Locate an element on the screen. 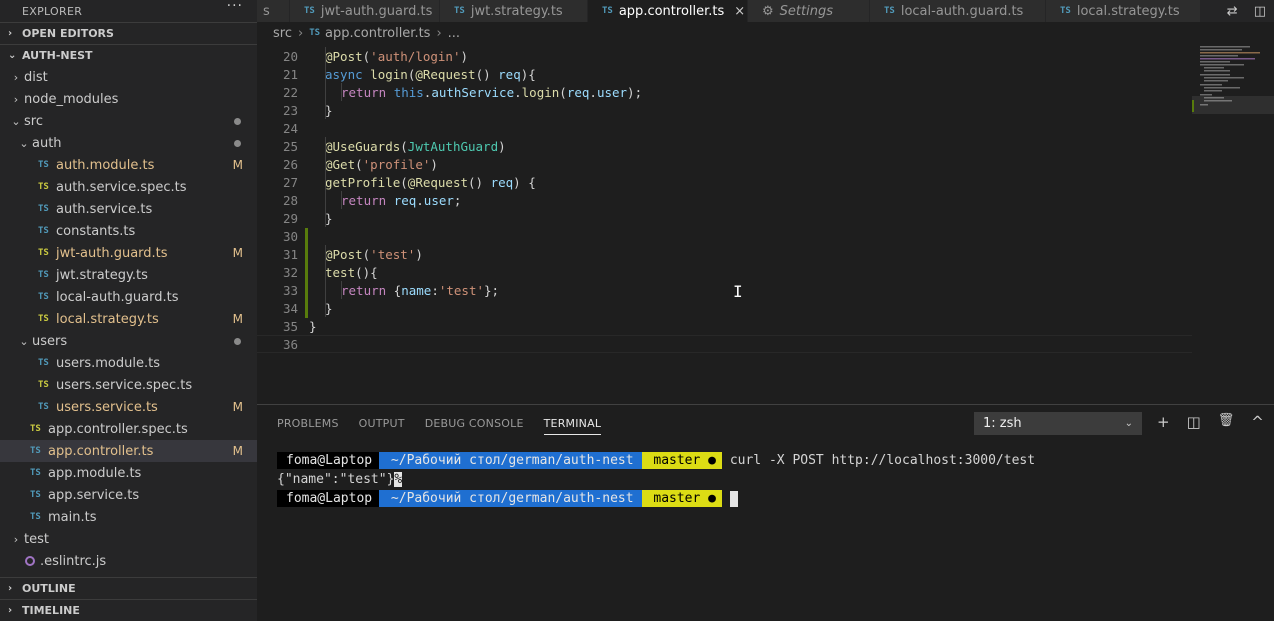 The height and width of the screenshot is (621, 1274). terminal-select: 1: zsh ⌄ is located at coordinates (1058, 423).